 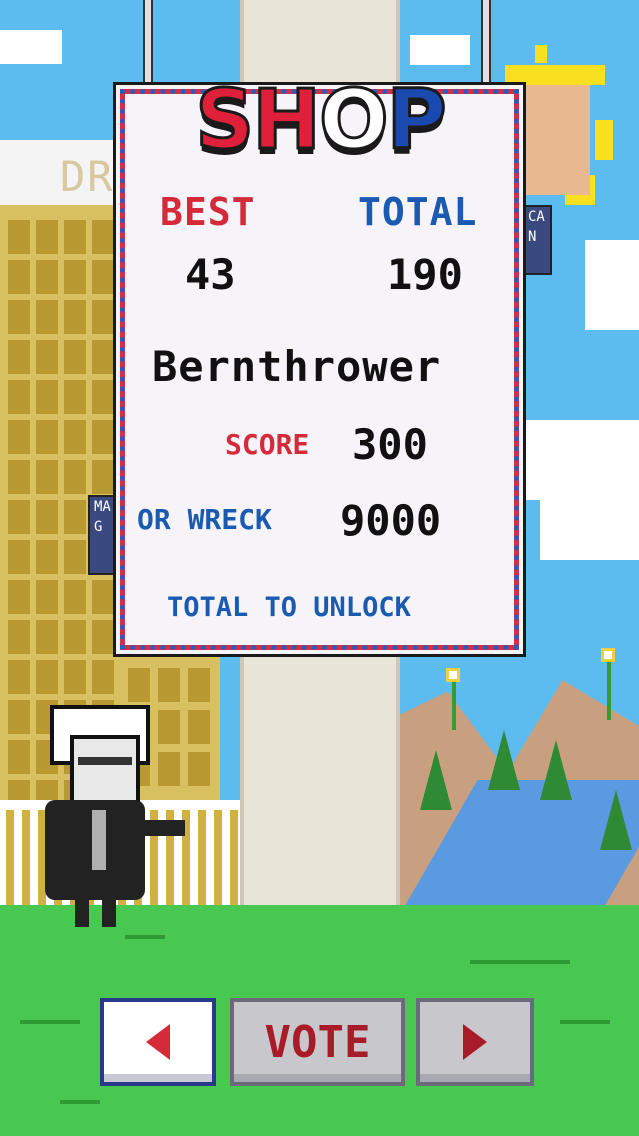 I want to click on vote-label: VOTE, so click(x=317, y=1042).